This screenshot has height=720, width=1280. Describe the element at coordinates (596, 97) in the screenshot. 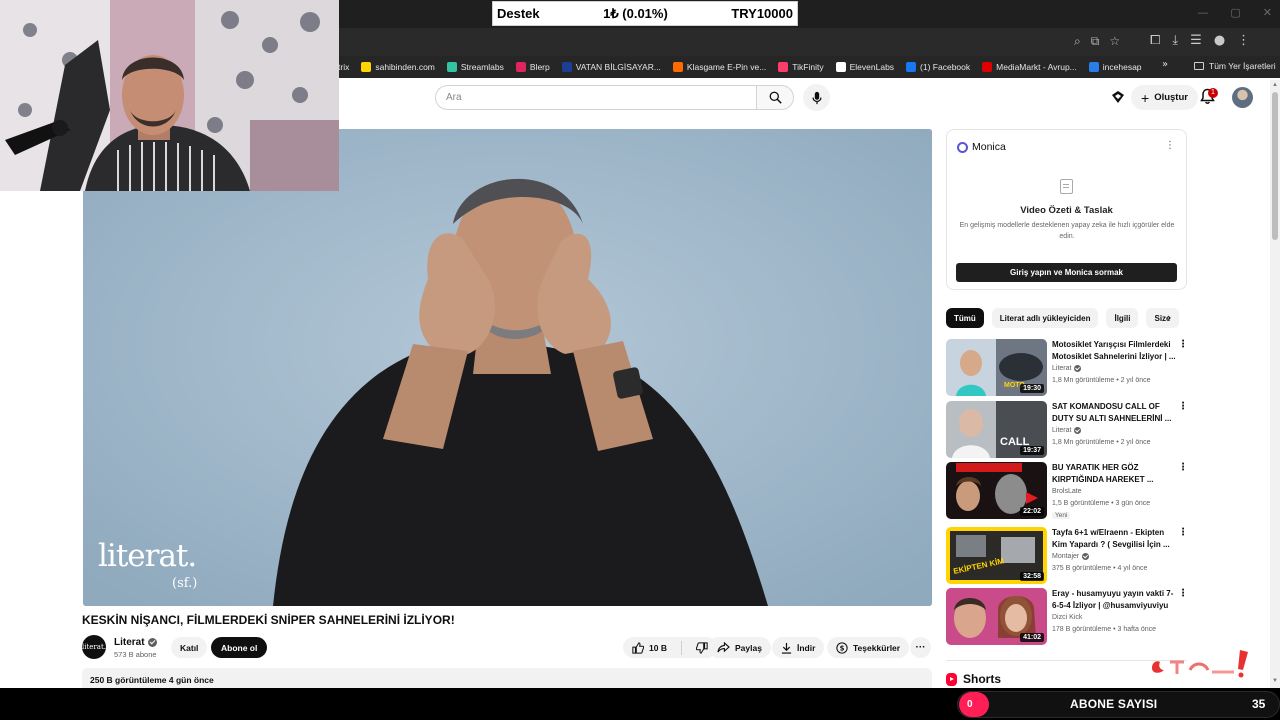

I see `search-input` at that location.